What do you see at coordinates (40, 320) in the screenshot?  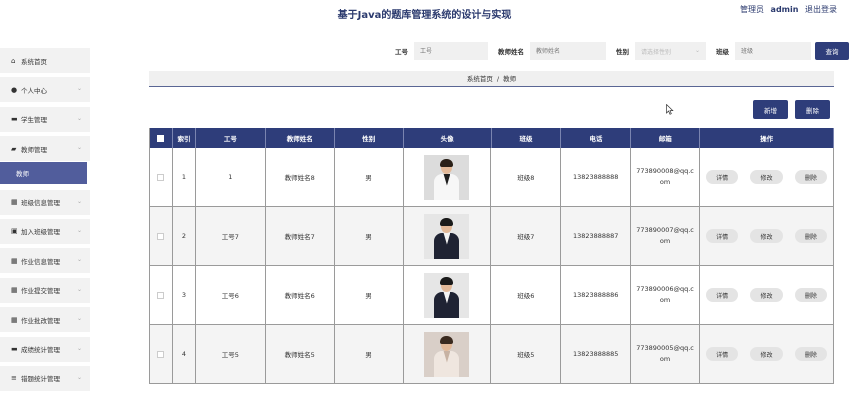 I see `sidebar-item-label: 作业批改管理` at bounding box center [40, 320].